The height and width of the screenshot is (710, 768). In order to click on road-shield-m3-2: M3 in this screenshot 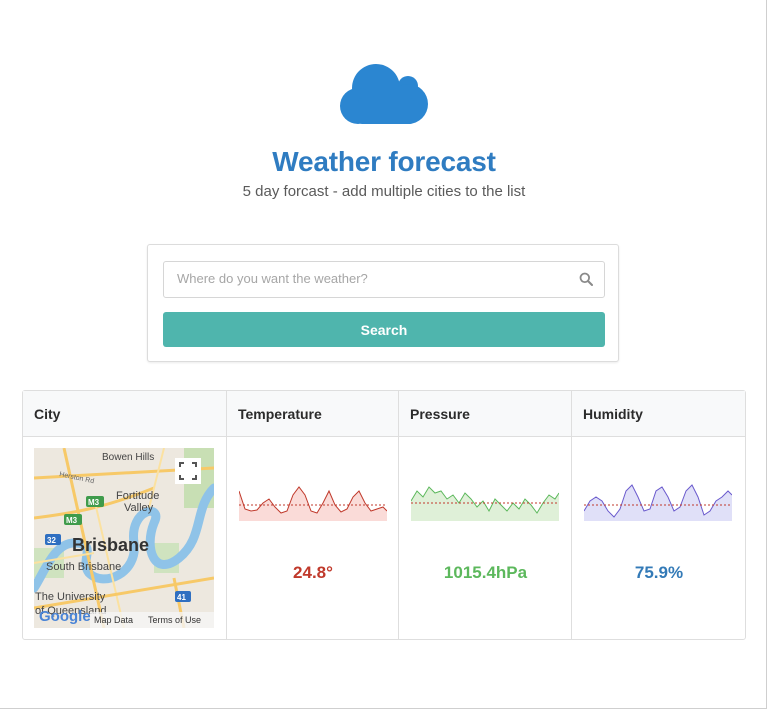, I will do `click(72, 520)`.